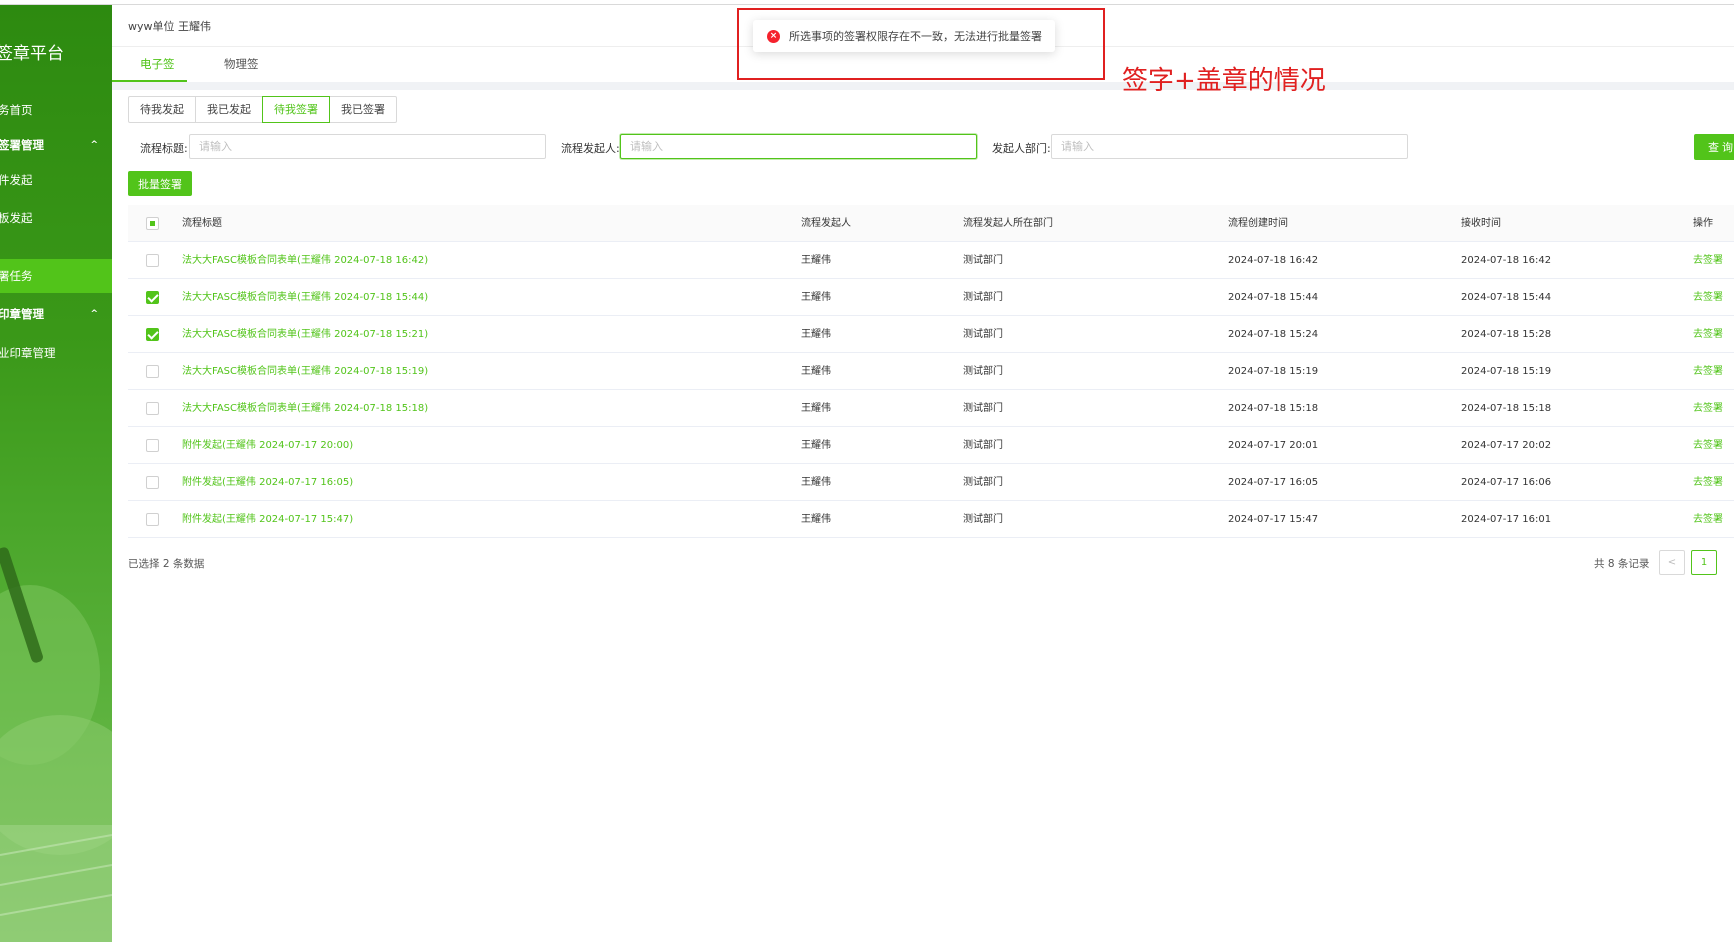 This screenshot has height=942, width=1734. What do you see at coordinates (16, 110) in the screenshot?
I see `sidebar-item-label: 务首页` at bounding box center [16, 110].